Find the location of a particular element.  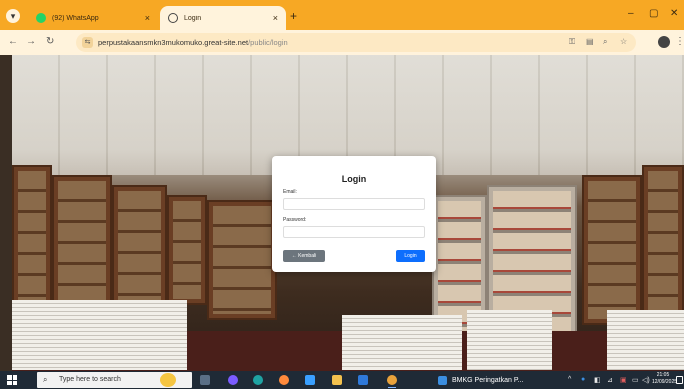

file-explorer-icon is located at coordinates (337, 380).